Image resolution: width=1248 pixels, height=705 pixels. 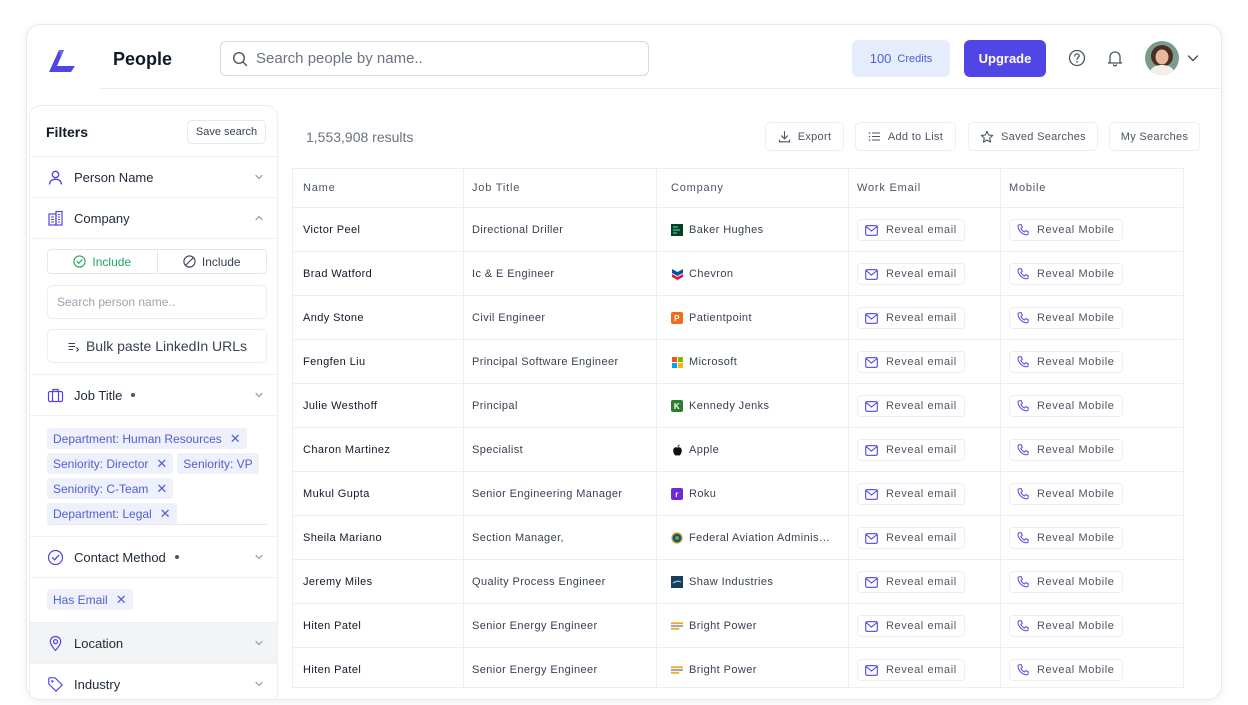 What do you see at coordinates (212, 261) in the screenshot?
I see `exclude-button: Include` at bounding box center [212, 261].